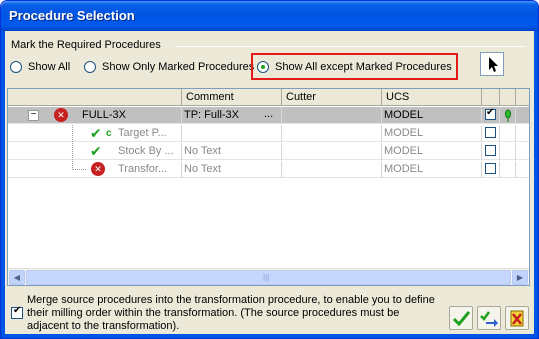 The height and width of the screenshot is (339, 539). I want to click on procedure-name: FULL-3X, so click(131, 115).